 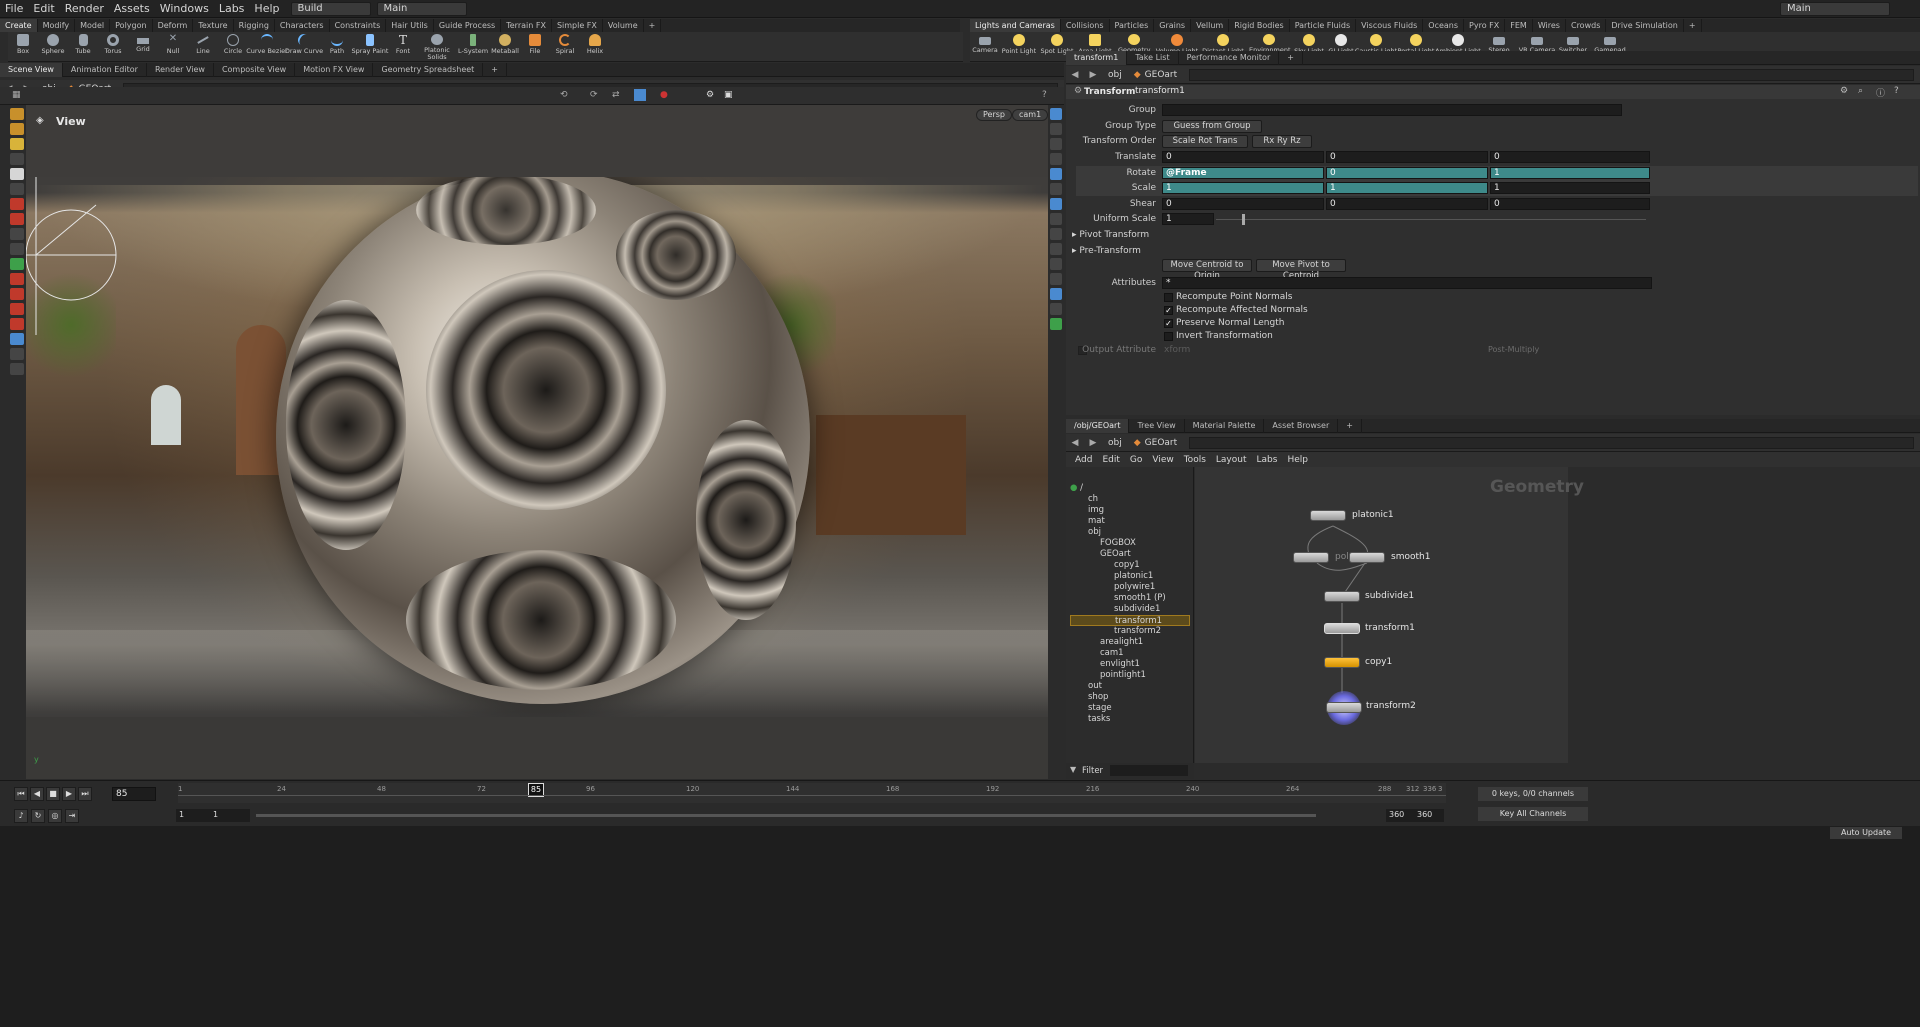 I want to click on tool-lsystem: L-System, so click(x=473, y=46).